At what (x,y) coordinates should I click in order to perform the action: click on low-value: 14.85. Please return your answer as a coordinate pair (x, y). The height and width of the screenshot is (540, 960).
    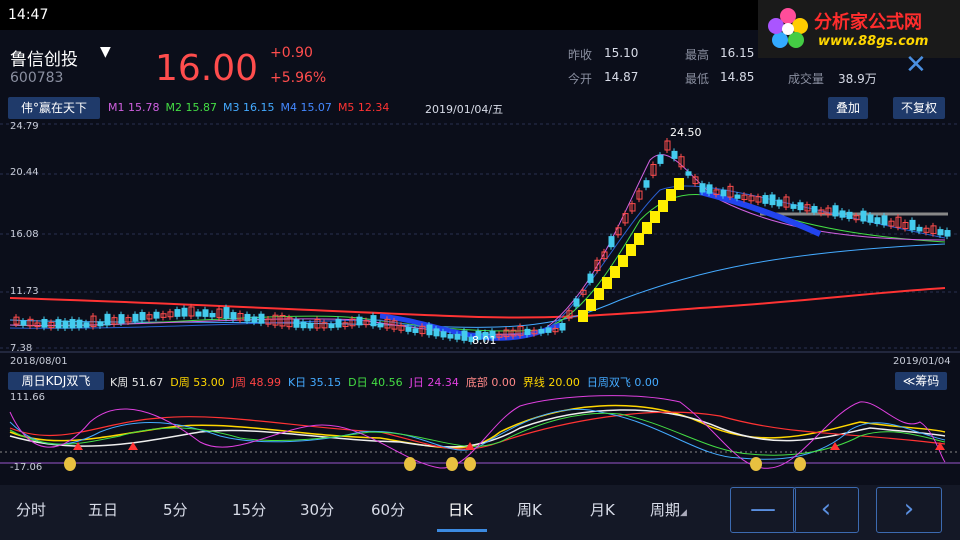
    Looking at the image, I should click on (737, 77).